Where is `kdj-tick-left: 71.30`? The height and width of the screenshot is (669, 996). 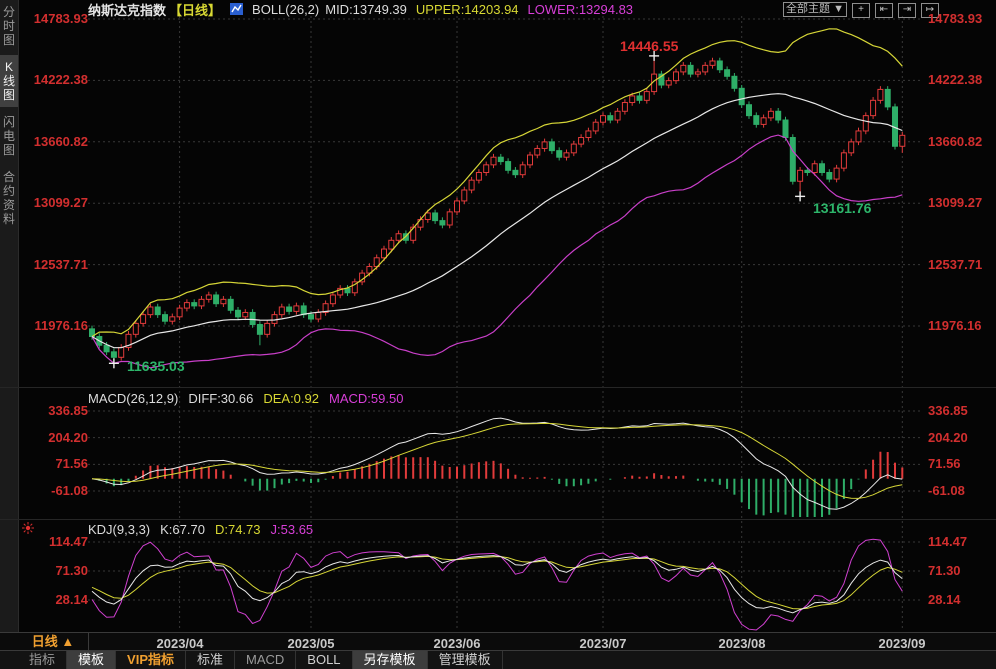
kdj-tick-left: 71.30 is located at coordinates (71, 570).